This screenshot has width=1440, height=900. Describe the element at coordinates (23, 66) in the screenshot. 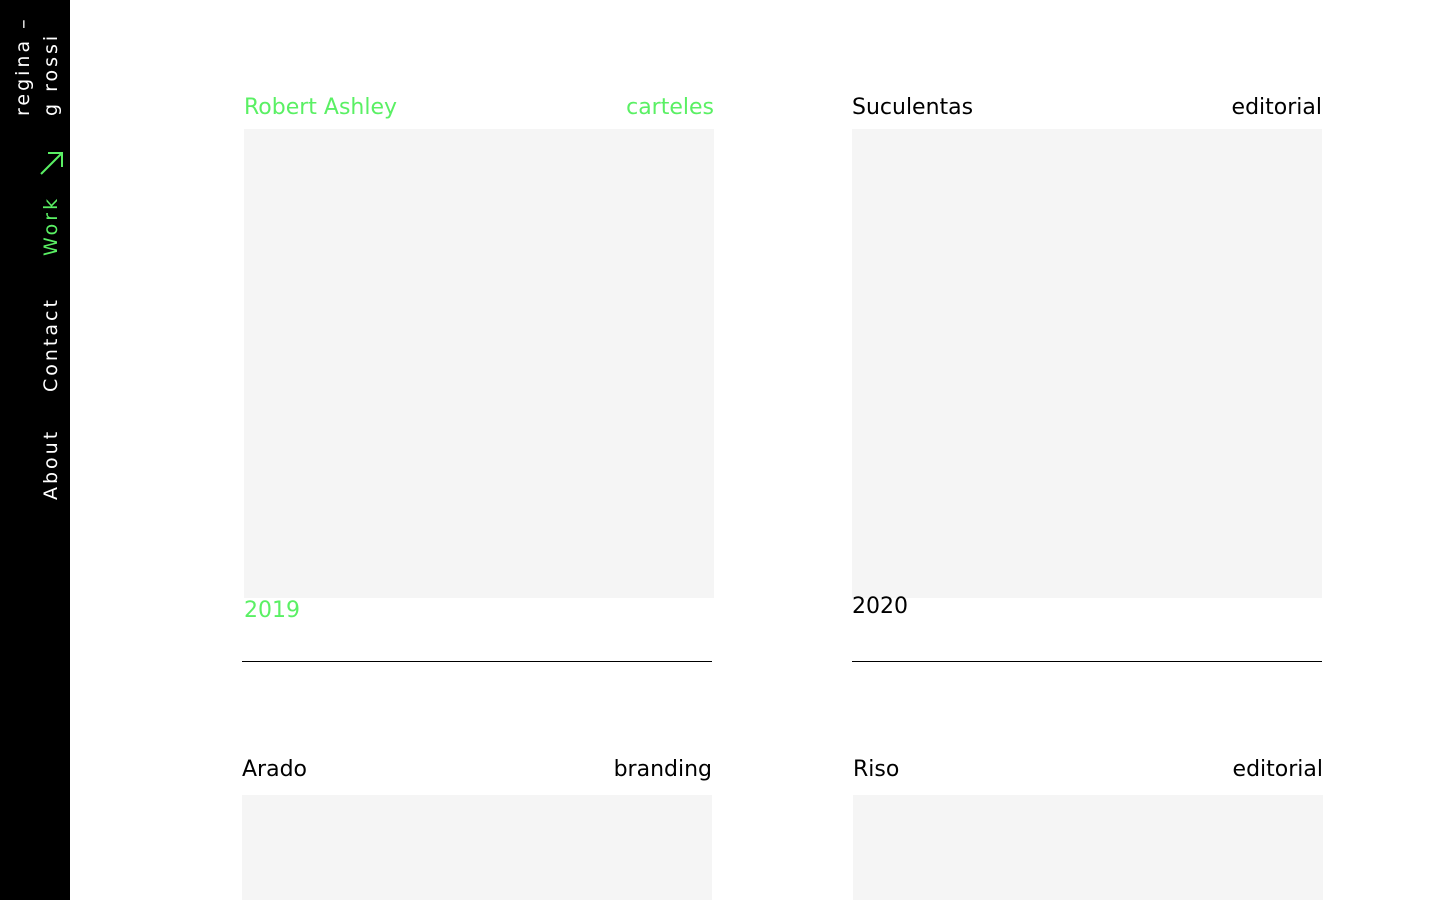

I see `brand-name-line1: regina –` at that location.